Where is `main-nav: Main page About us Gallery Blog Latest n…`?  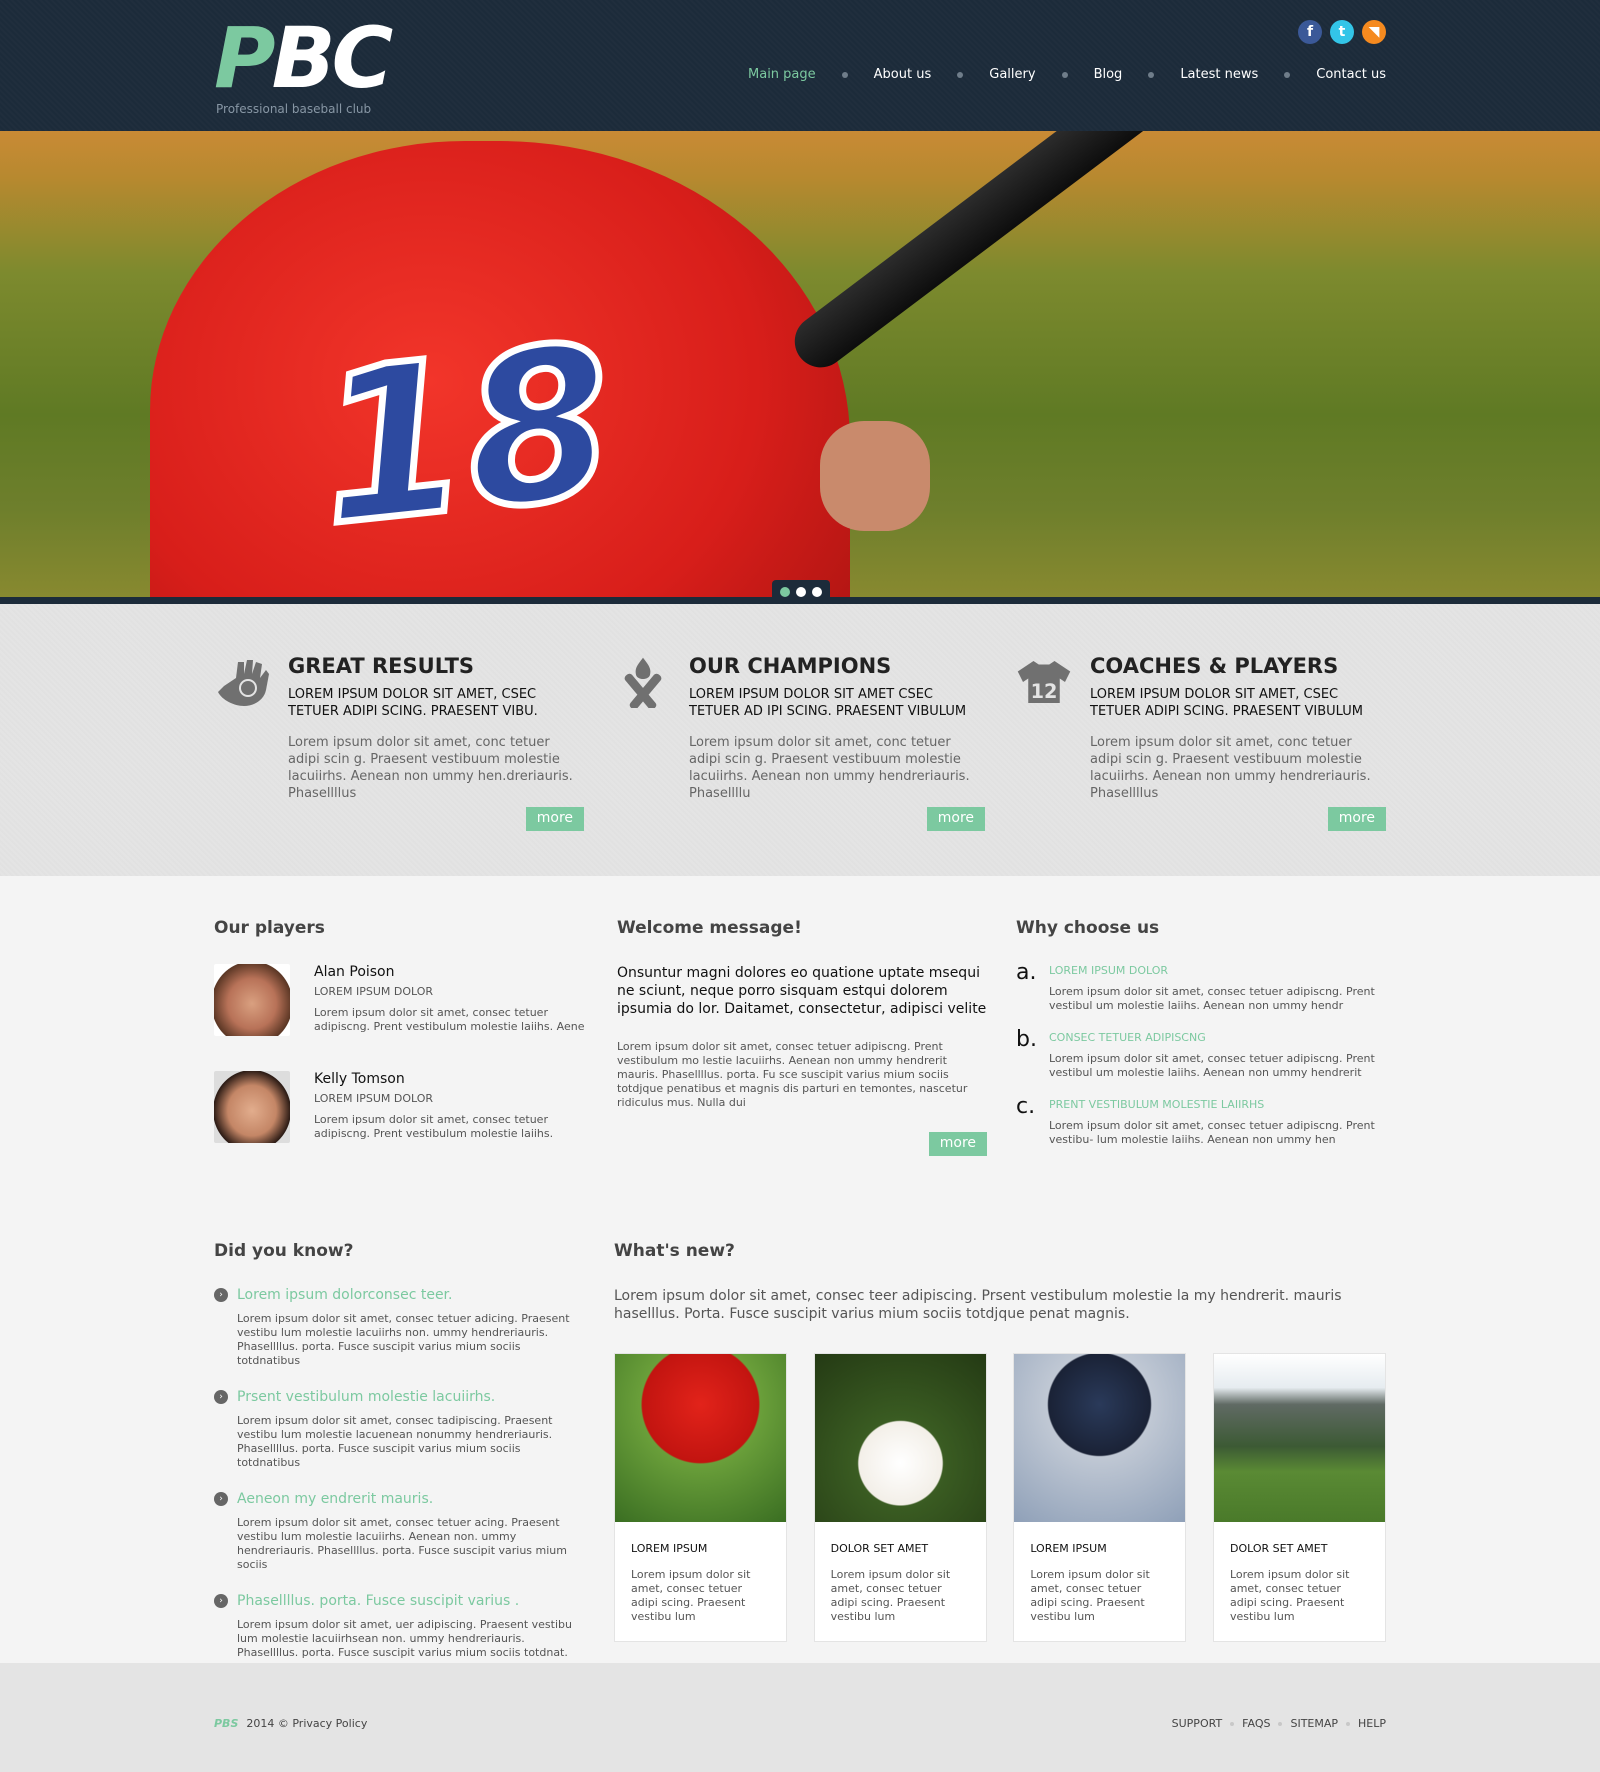
main-nav: Main page About us Gallery Blog Latest n… is located at coordinates (1067, 74).